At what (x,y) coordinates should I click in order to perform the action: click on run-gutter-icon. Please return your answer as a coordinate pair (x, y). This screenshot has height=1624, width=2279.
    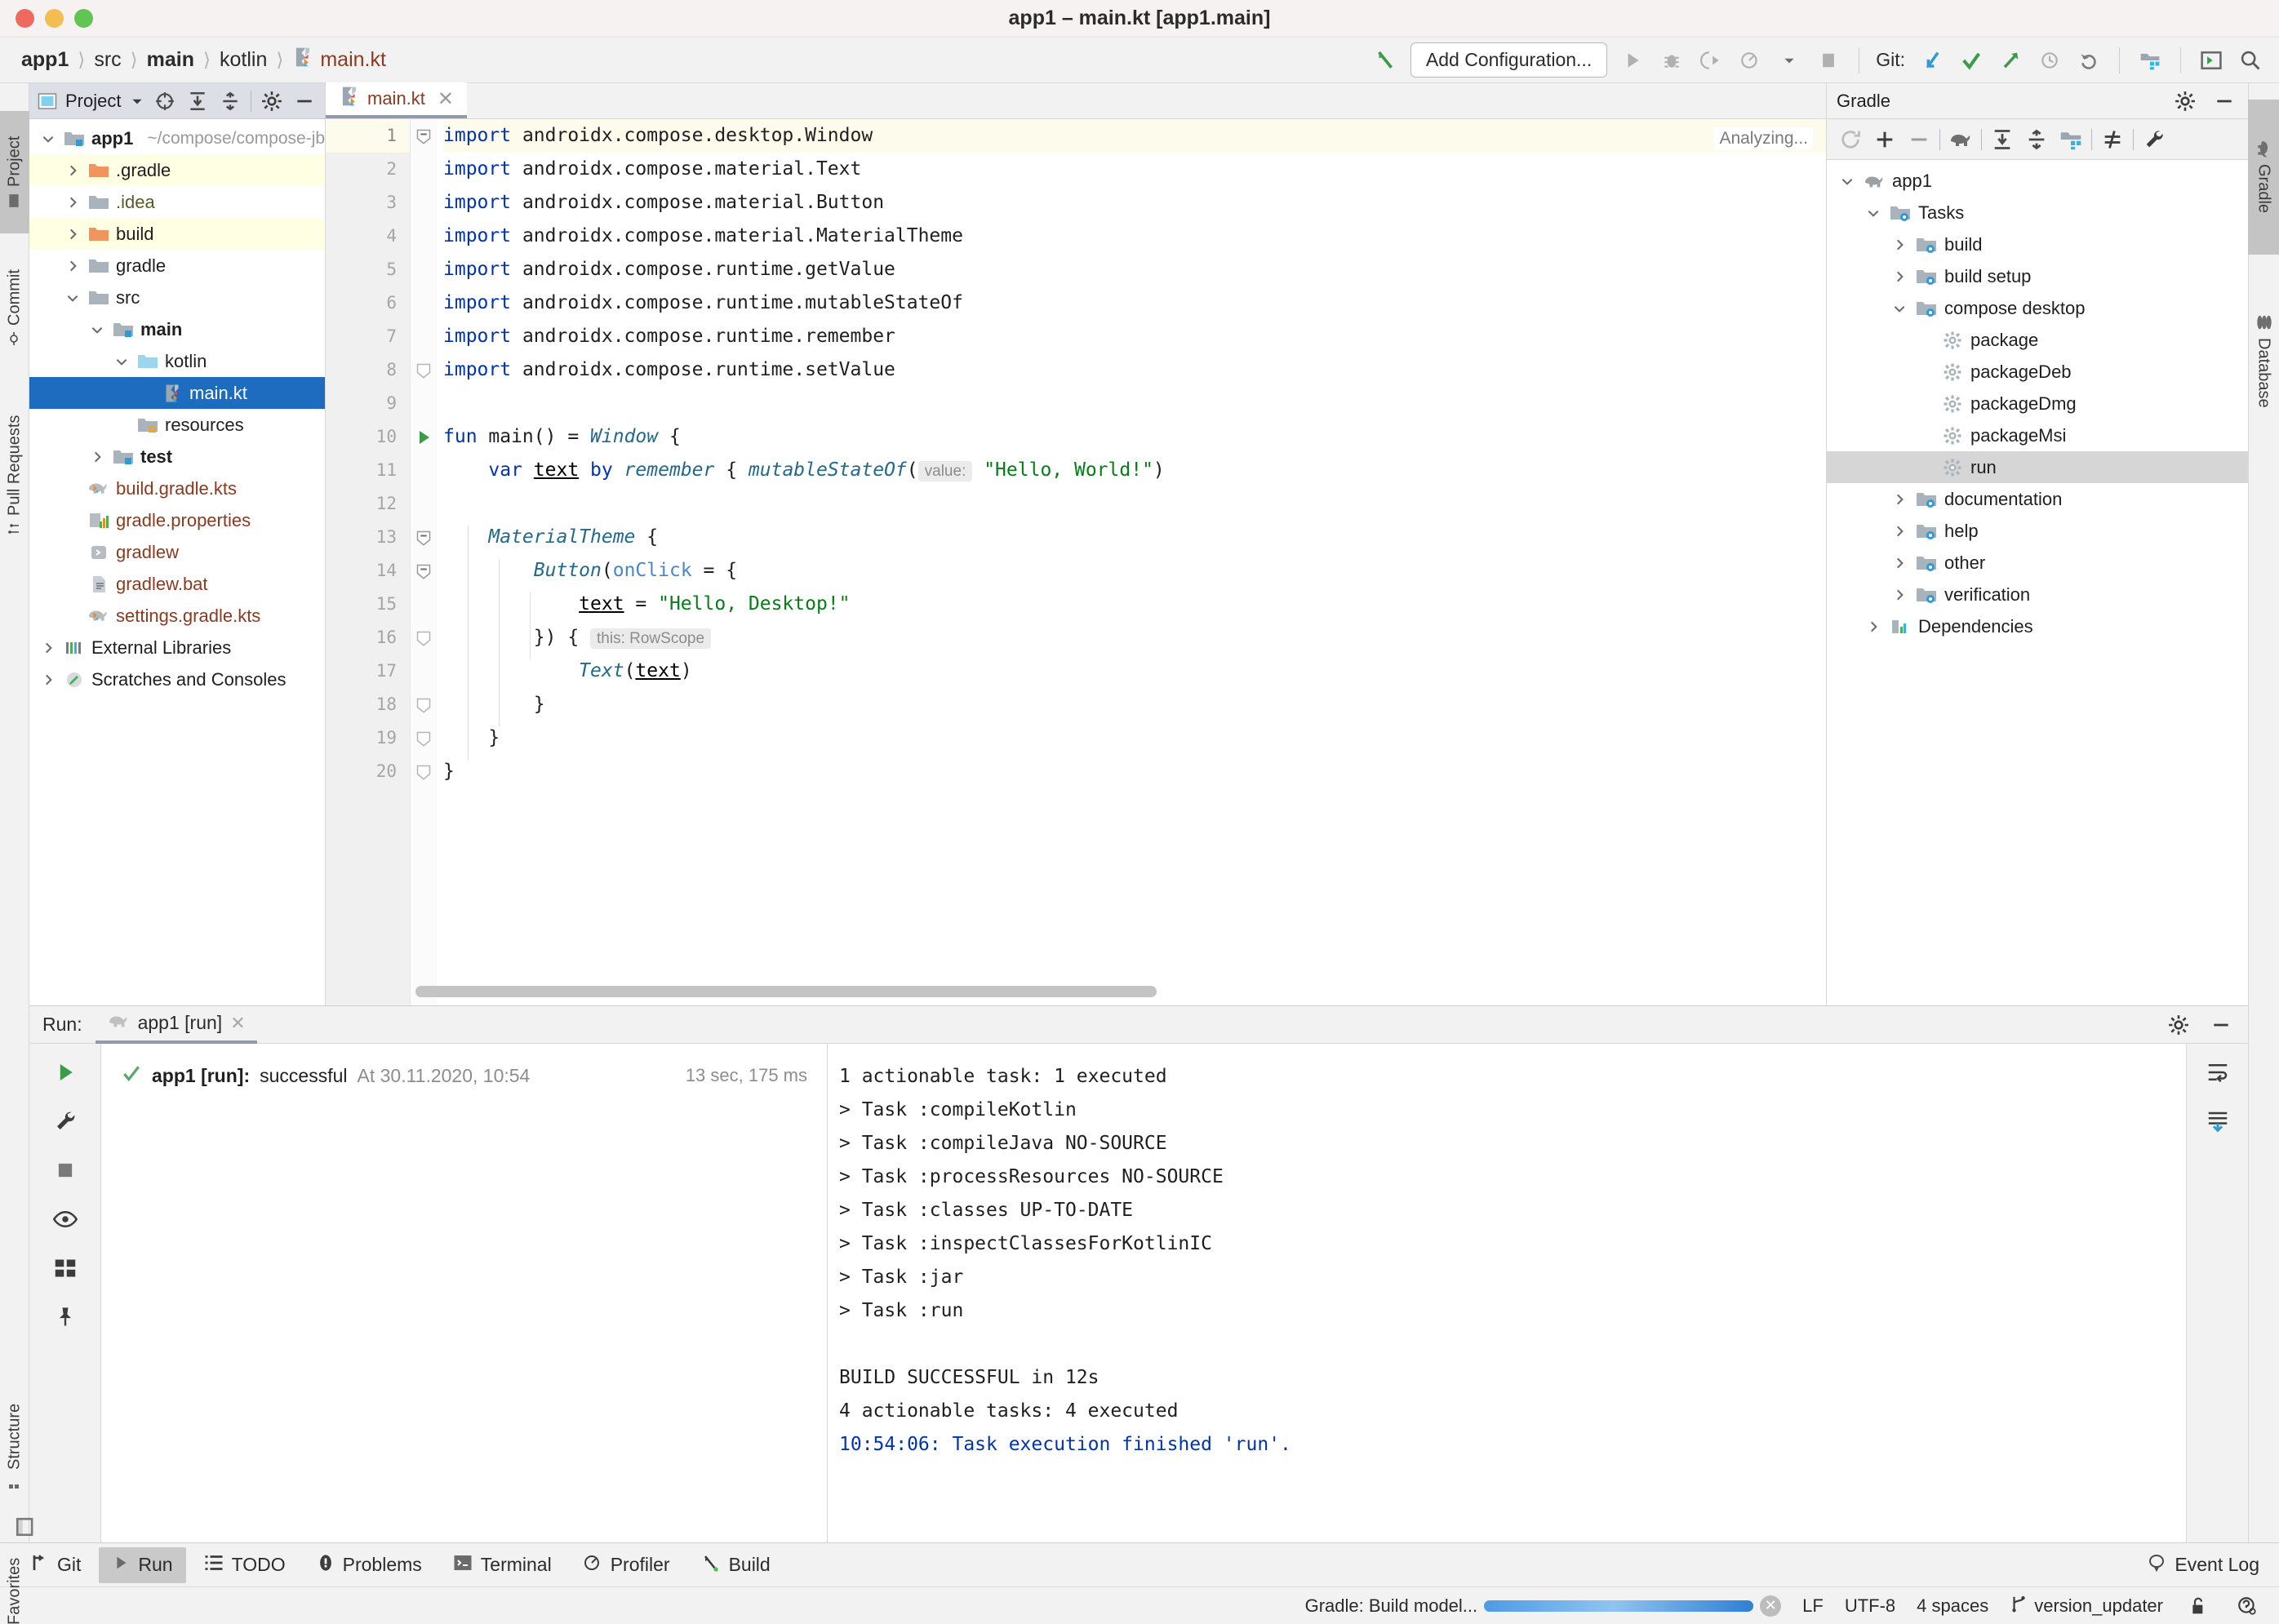
    Looking at the image, I should click on (423, 437).